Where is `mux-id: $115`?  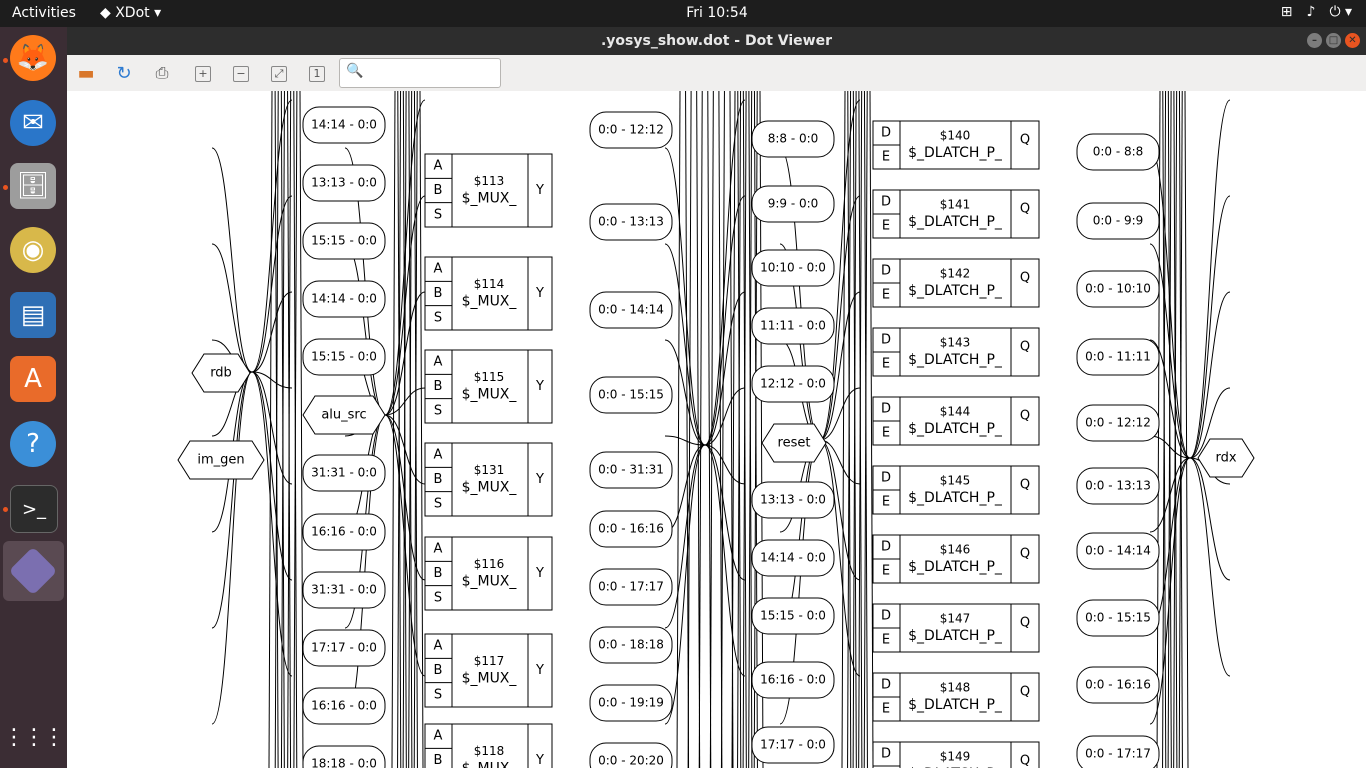 mux-id: $115 is located at coordinates (489, 377).